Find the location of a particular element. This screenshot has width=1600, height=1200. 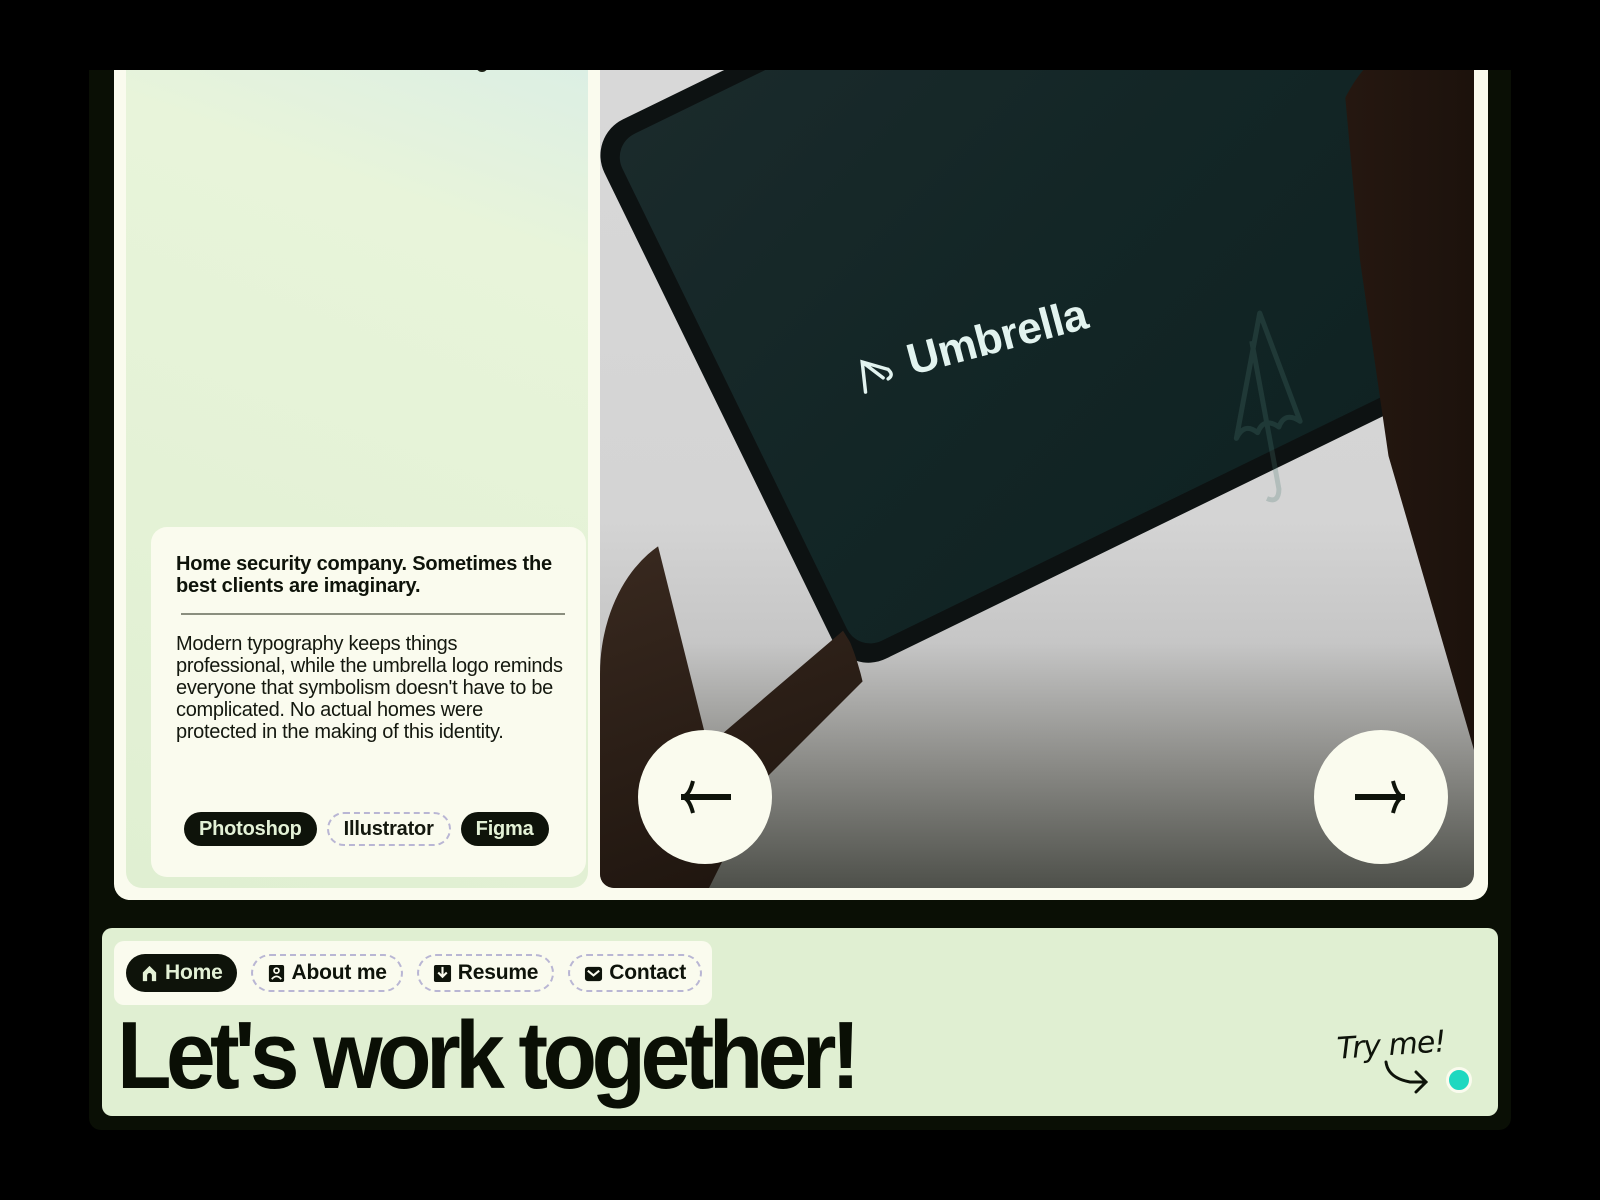

nav-contact: Contact is located at coordinates (635, 973).